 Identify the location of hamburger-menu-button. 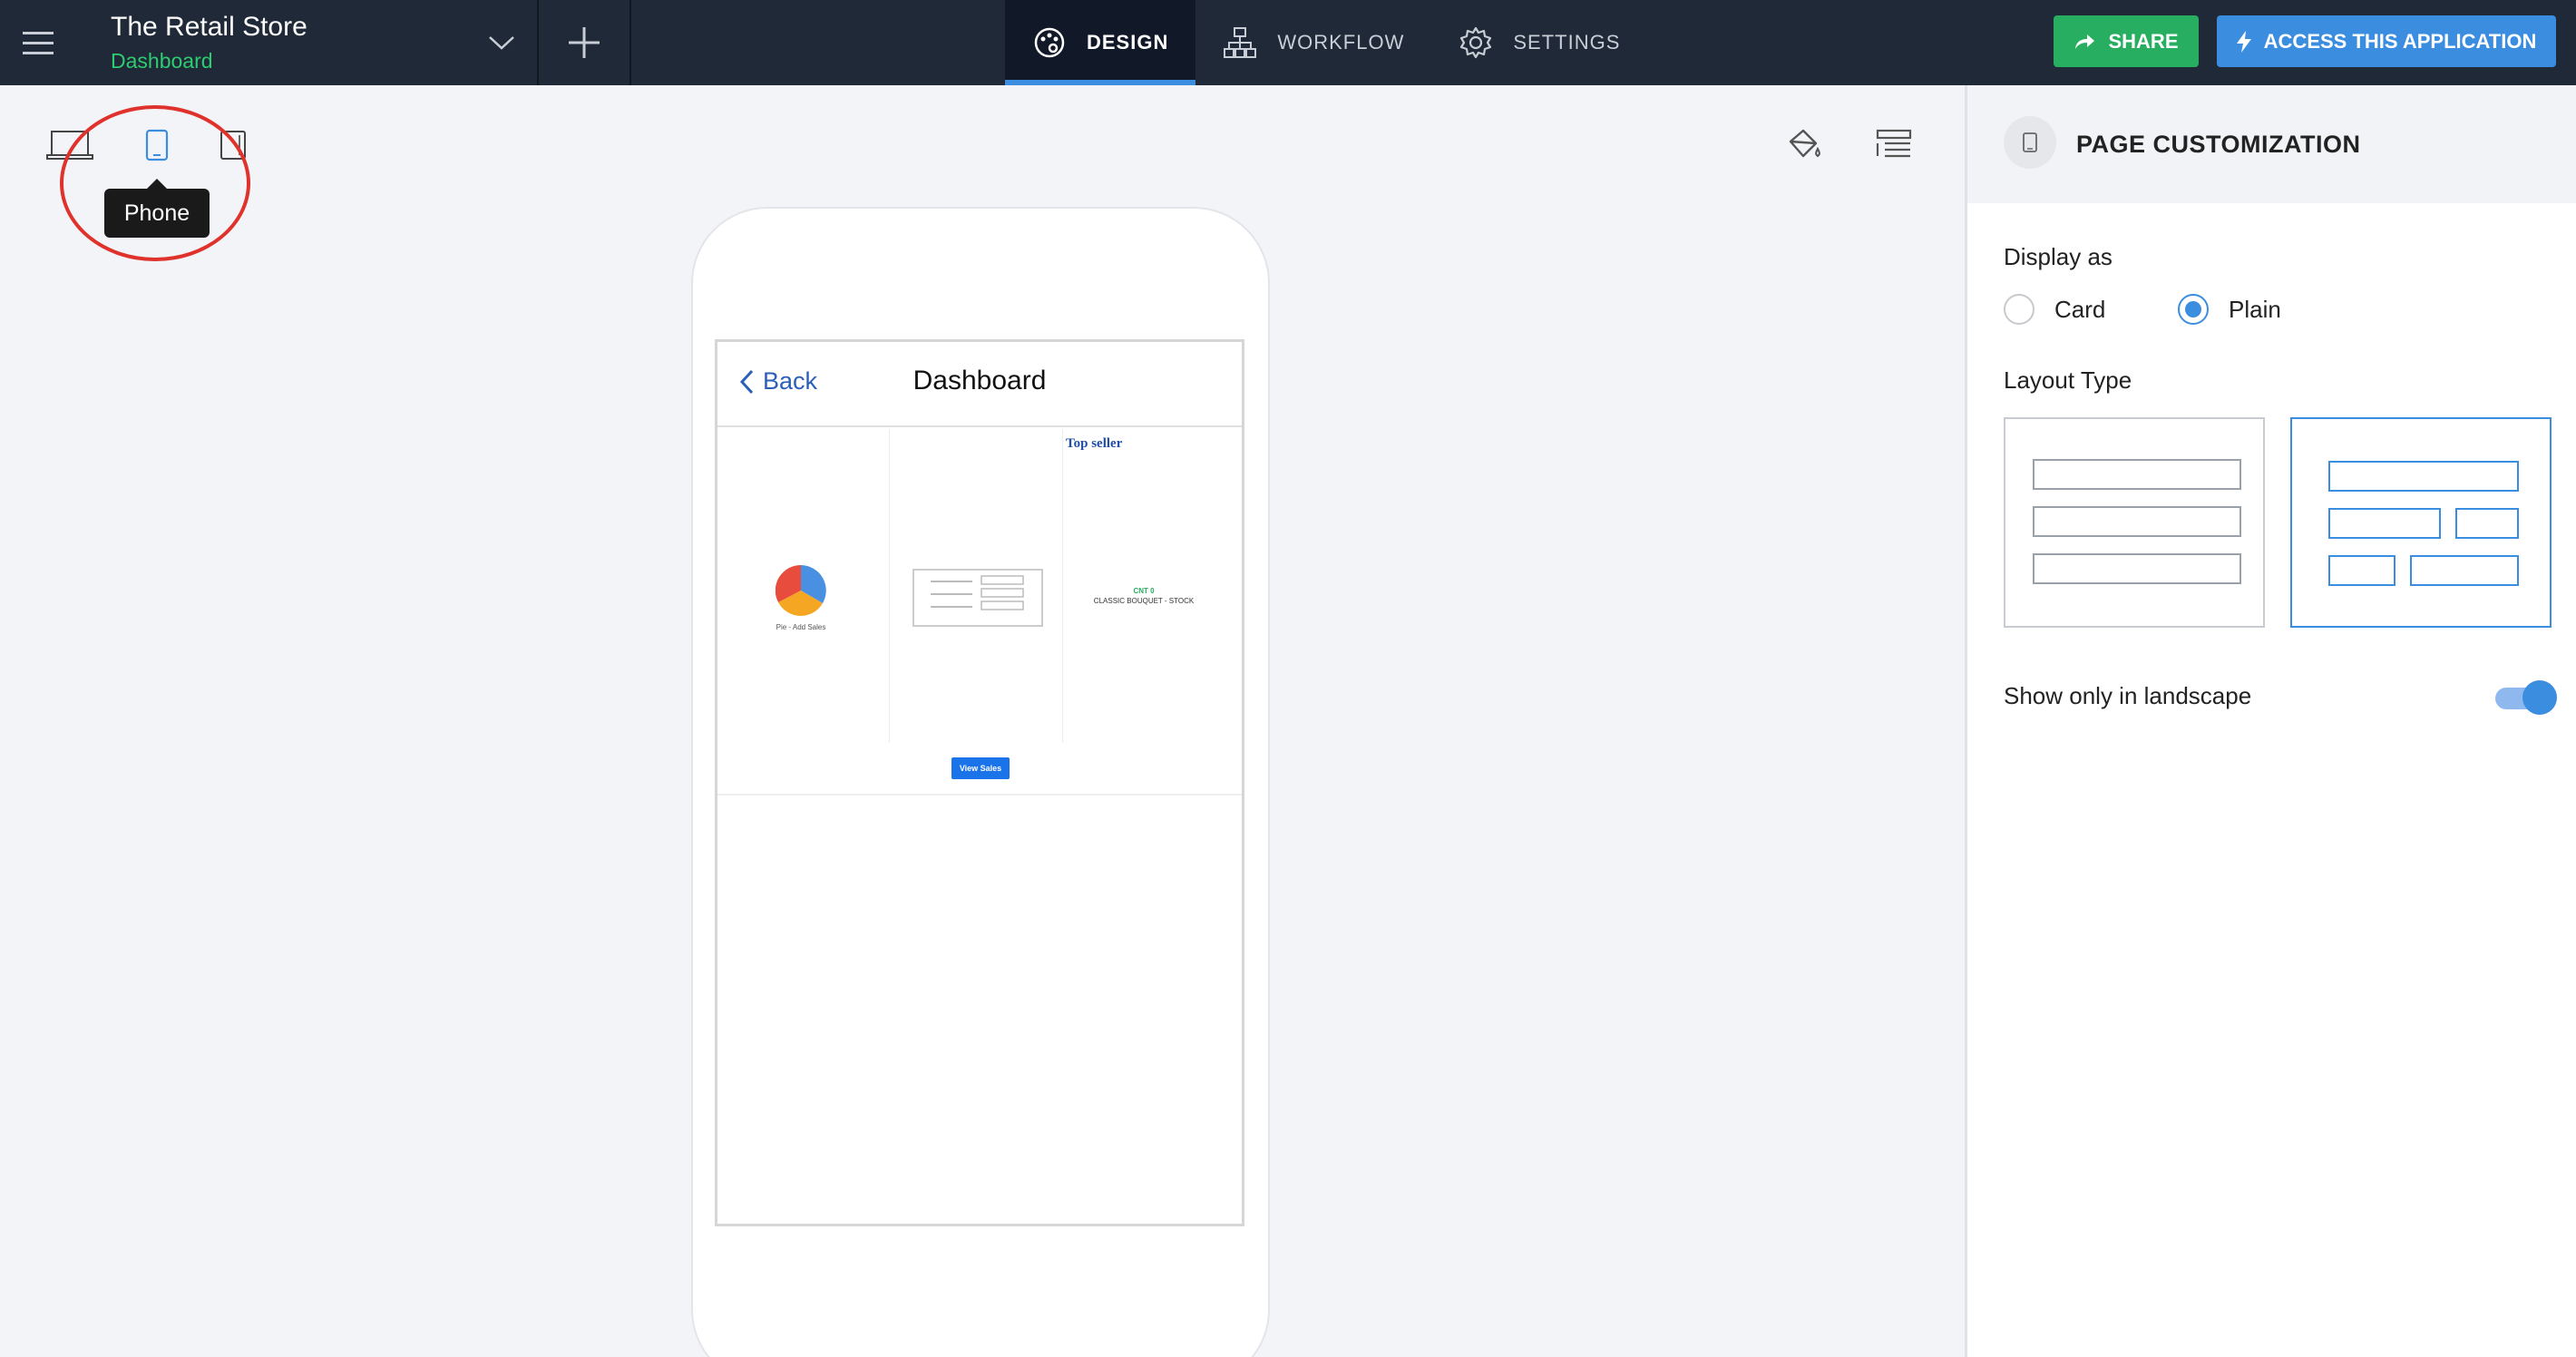
(38, 43).